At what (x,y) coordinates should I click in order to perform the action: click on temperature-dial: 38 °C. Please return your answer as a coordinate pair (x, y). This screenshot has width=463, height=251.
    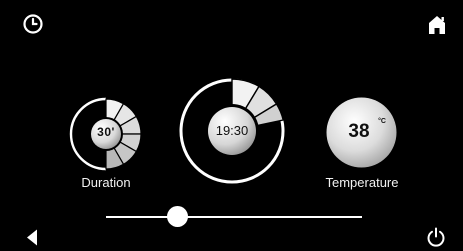
    Looking at the image, I should click on (361, 132).